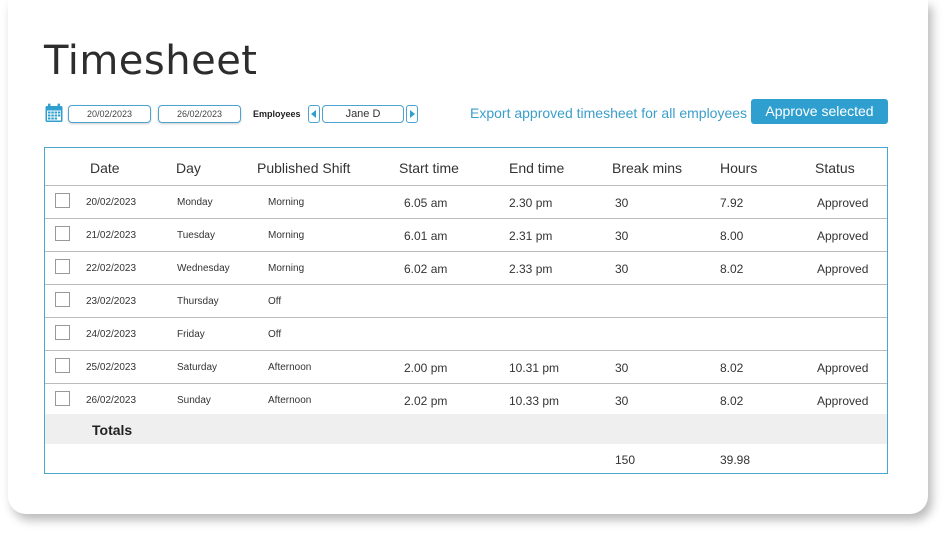  What do you see at coordinates (363, 114) in the screenshot?
I see `employee-select: Jane D` at bounding box center [363, 114].